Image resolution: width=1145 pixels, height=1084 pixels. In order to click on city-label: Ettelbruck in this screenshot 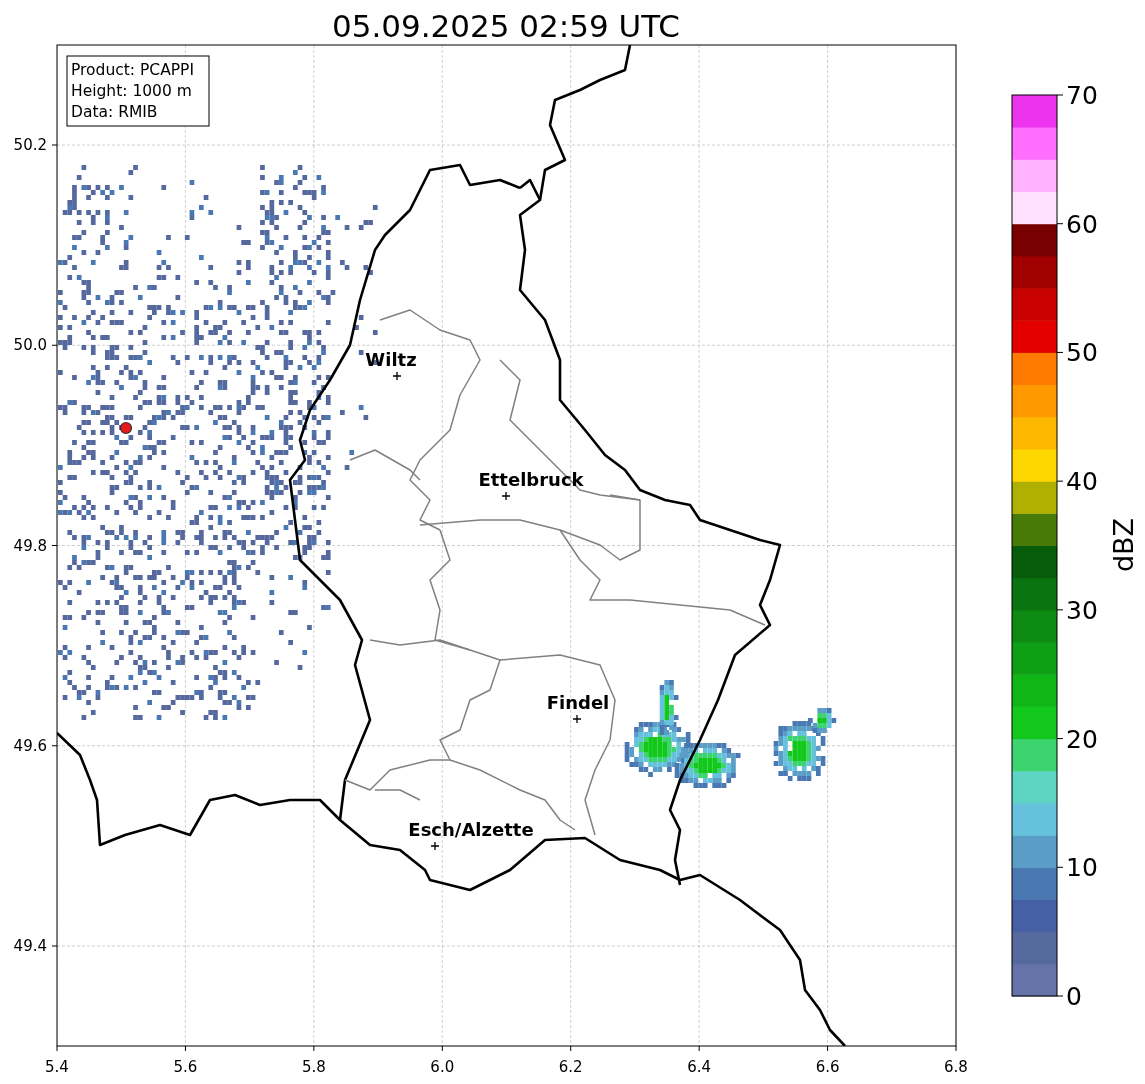, I will do `click(531, 479)`.